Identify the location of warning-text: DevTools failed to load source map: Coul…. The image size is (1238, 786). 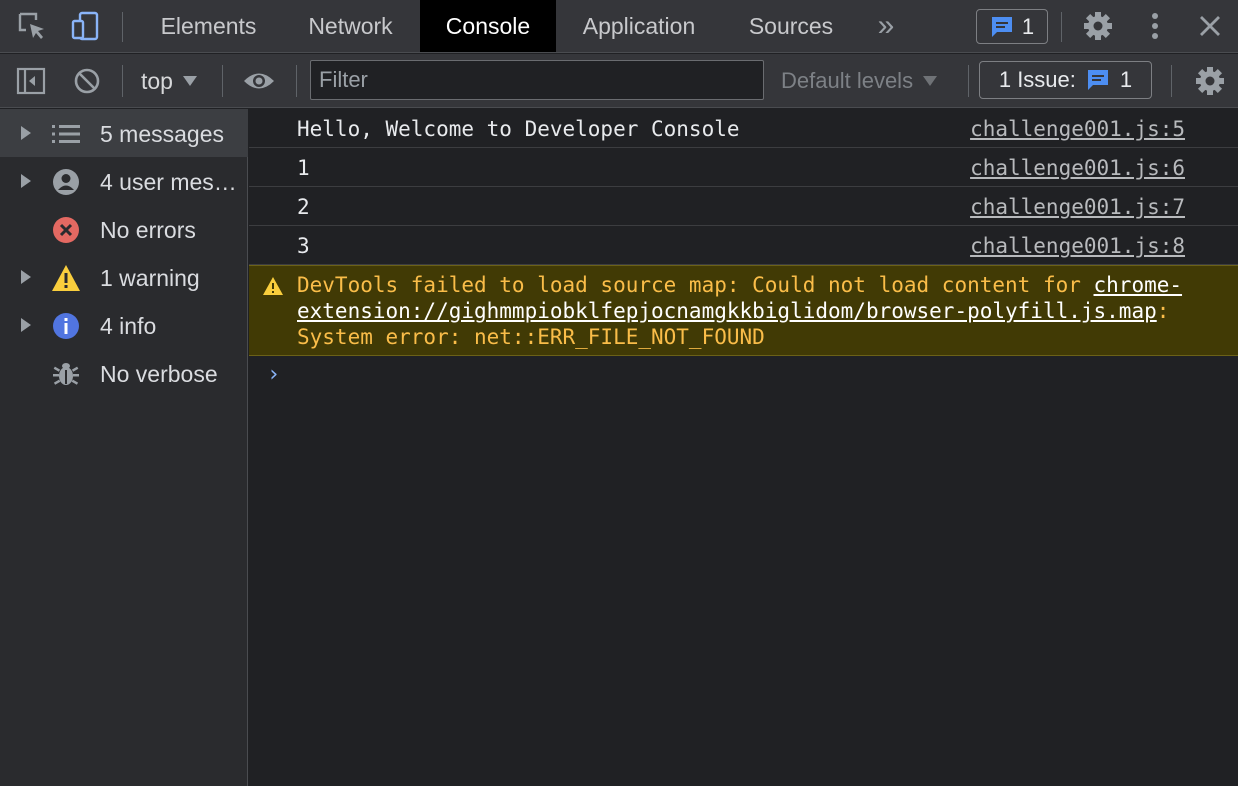
(742, 311).